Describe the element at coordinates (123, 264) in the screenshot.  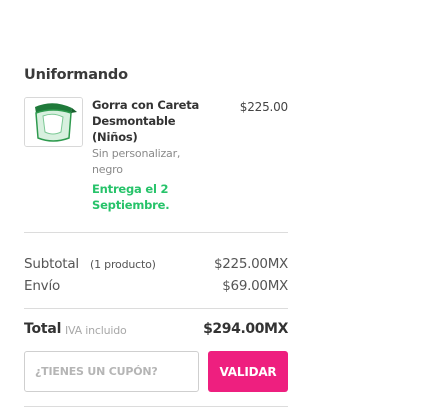
I see `subtotal-count: (1 producto)` at that location.